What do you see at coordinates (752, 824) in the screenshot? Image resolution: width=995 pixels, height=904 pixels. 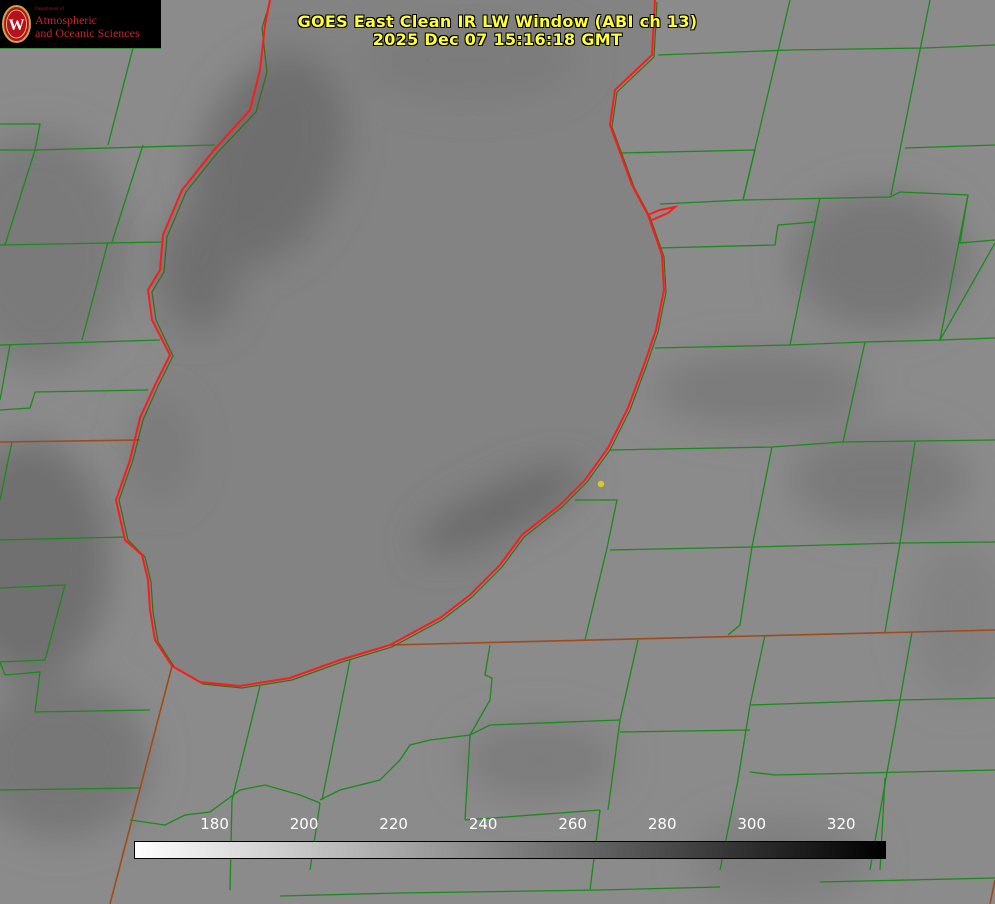 I see `colorbar-tick-300: 300` at bounding box center [752, 824].